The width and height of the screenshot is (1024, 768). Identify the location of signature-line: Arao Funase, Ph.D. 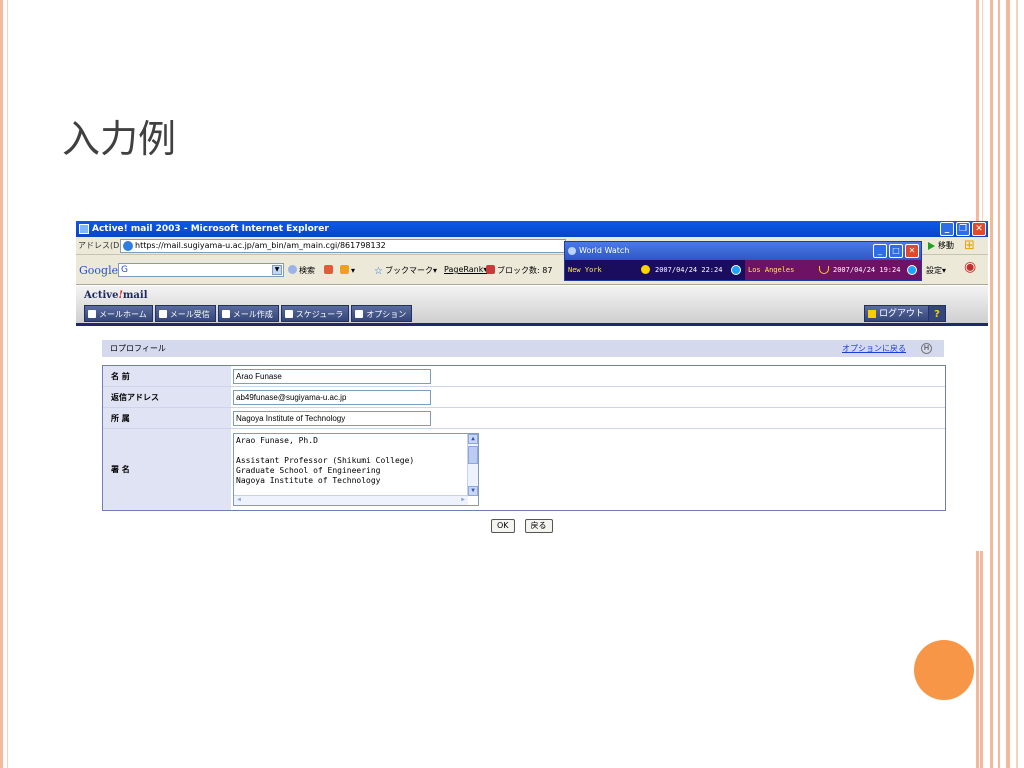
(277, 440).